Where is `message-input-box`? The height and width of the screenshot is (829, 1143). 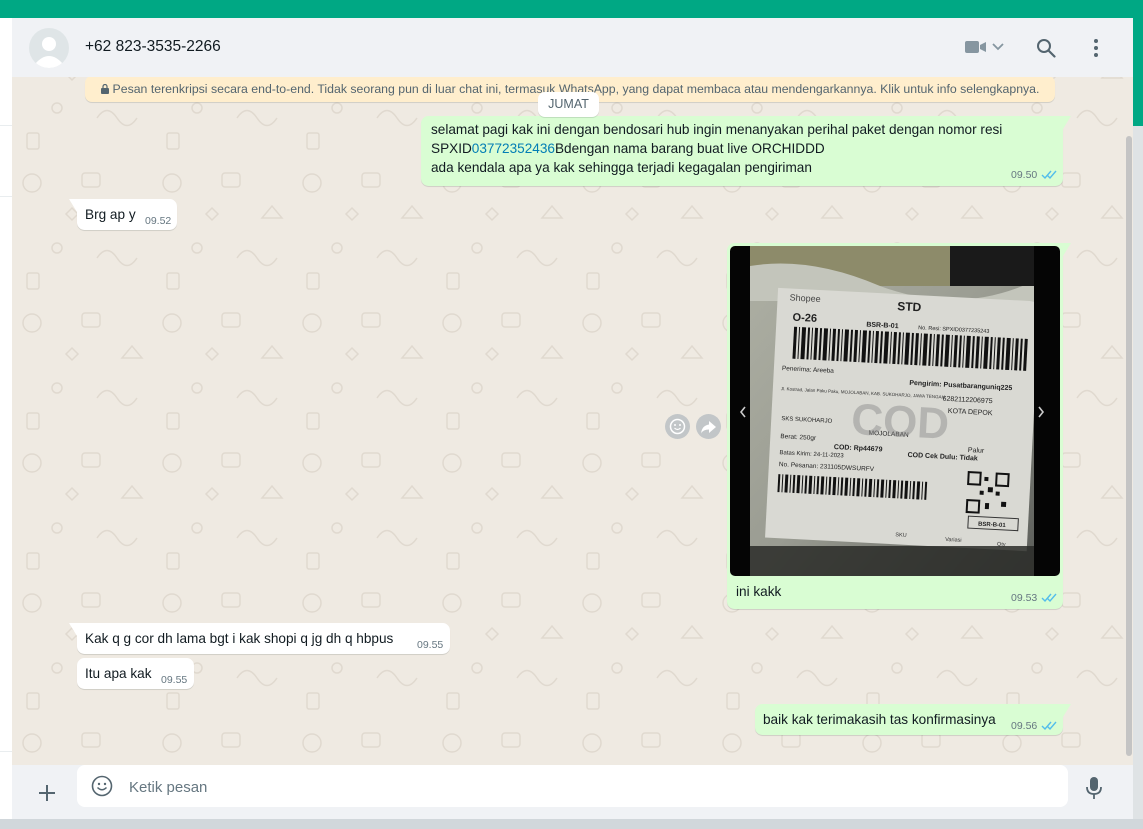 message-input-box is located at coordinates (572, 786).